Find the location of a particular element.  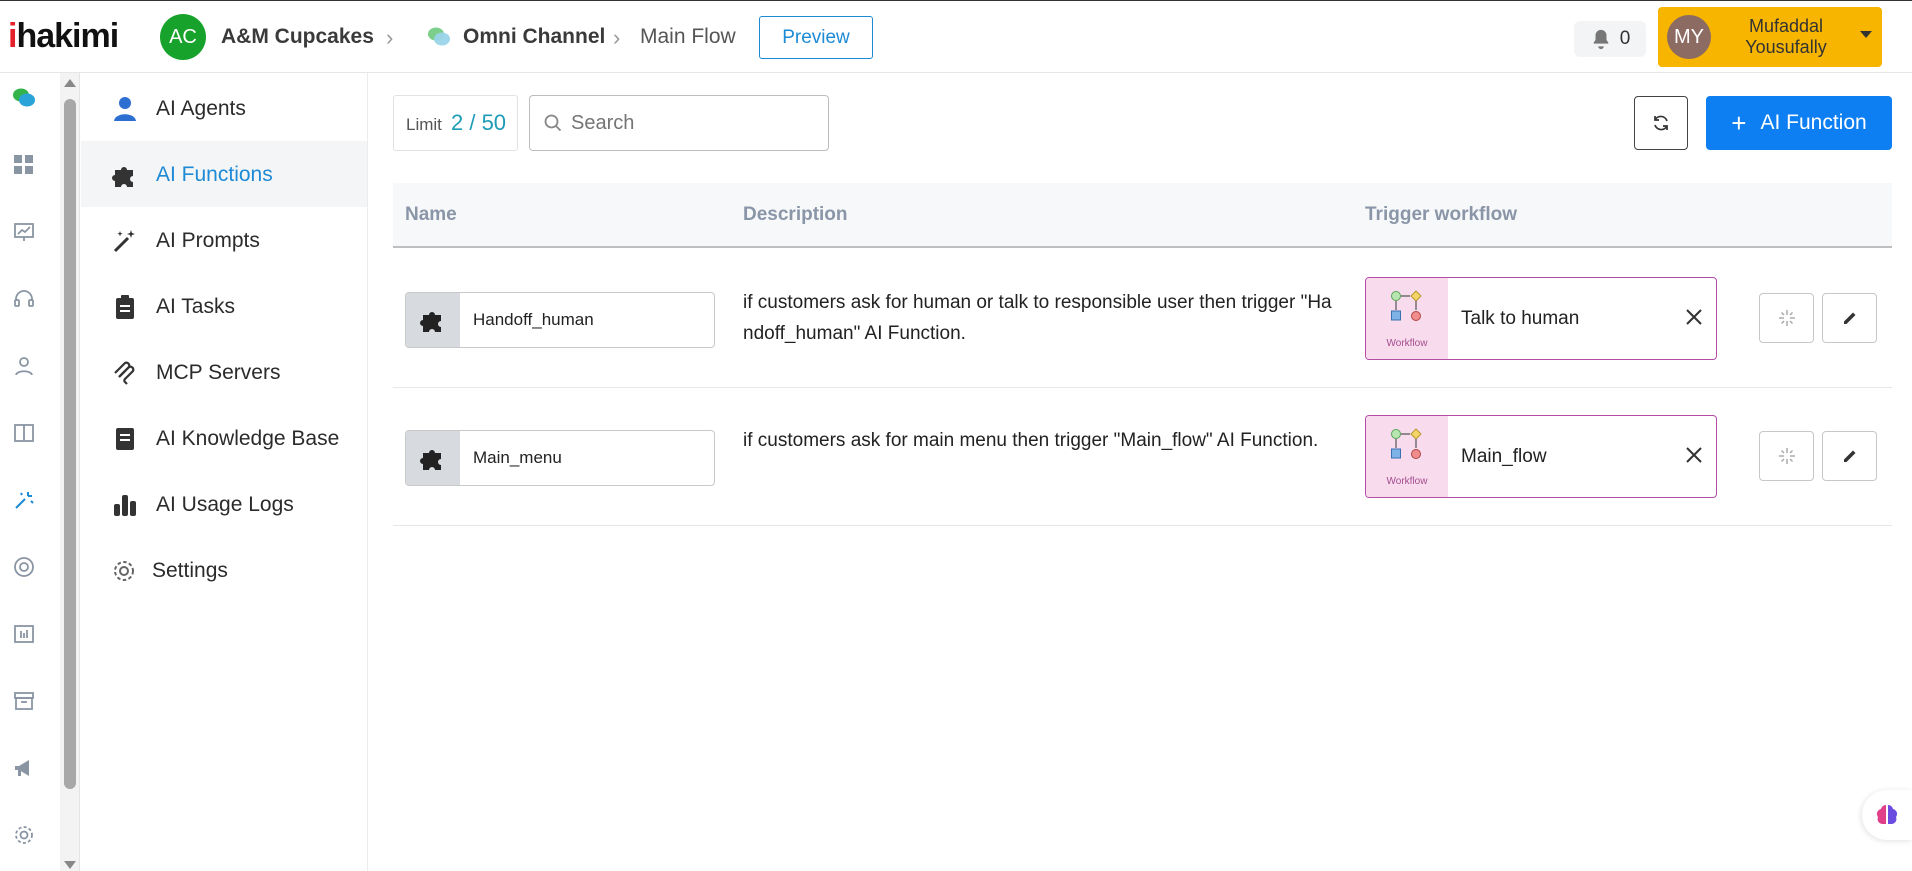

rail-scrollbar is located at coordinates (70, 472).